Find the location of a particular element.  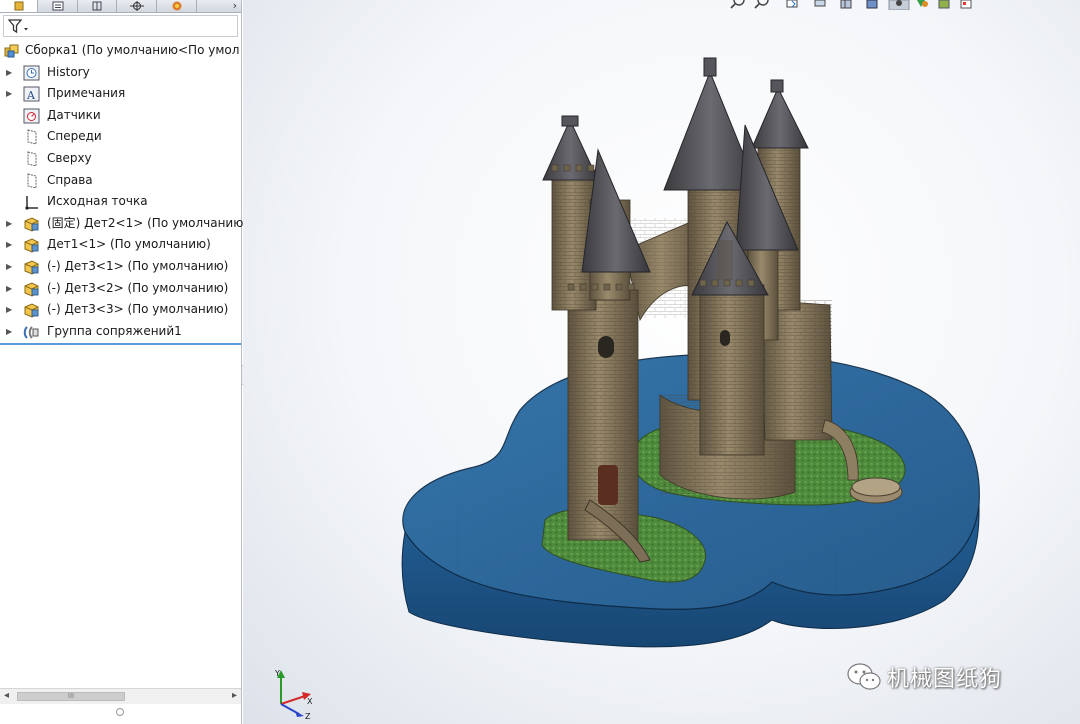

tree-item: ▶ Группа сопряжений1 is located at coordinates (120, 332).